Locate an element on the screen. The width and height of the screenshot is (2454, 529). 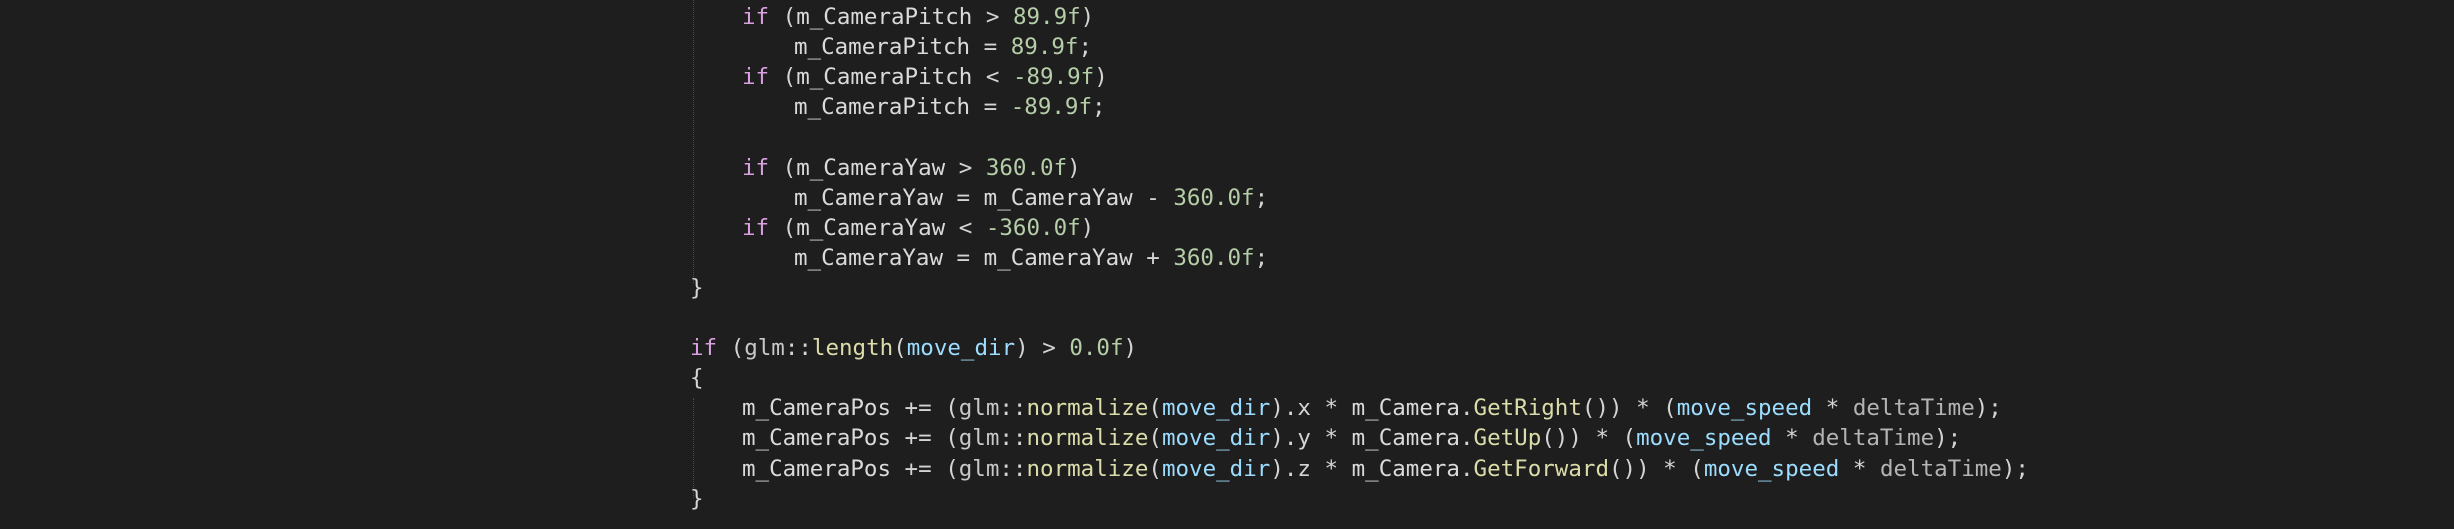
code-token-default: > is located at coordinates (965, 167).